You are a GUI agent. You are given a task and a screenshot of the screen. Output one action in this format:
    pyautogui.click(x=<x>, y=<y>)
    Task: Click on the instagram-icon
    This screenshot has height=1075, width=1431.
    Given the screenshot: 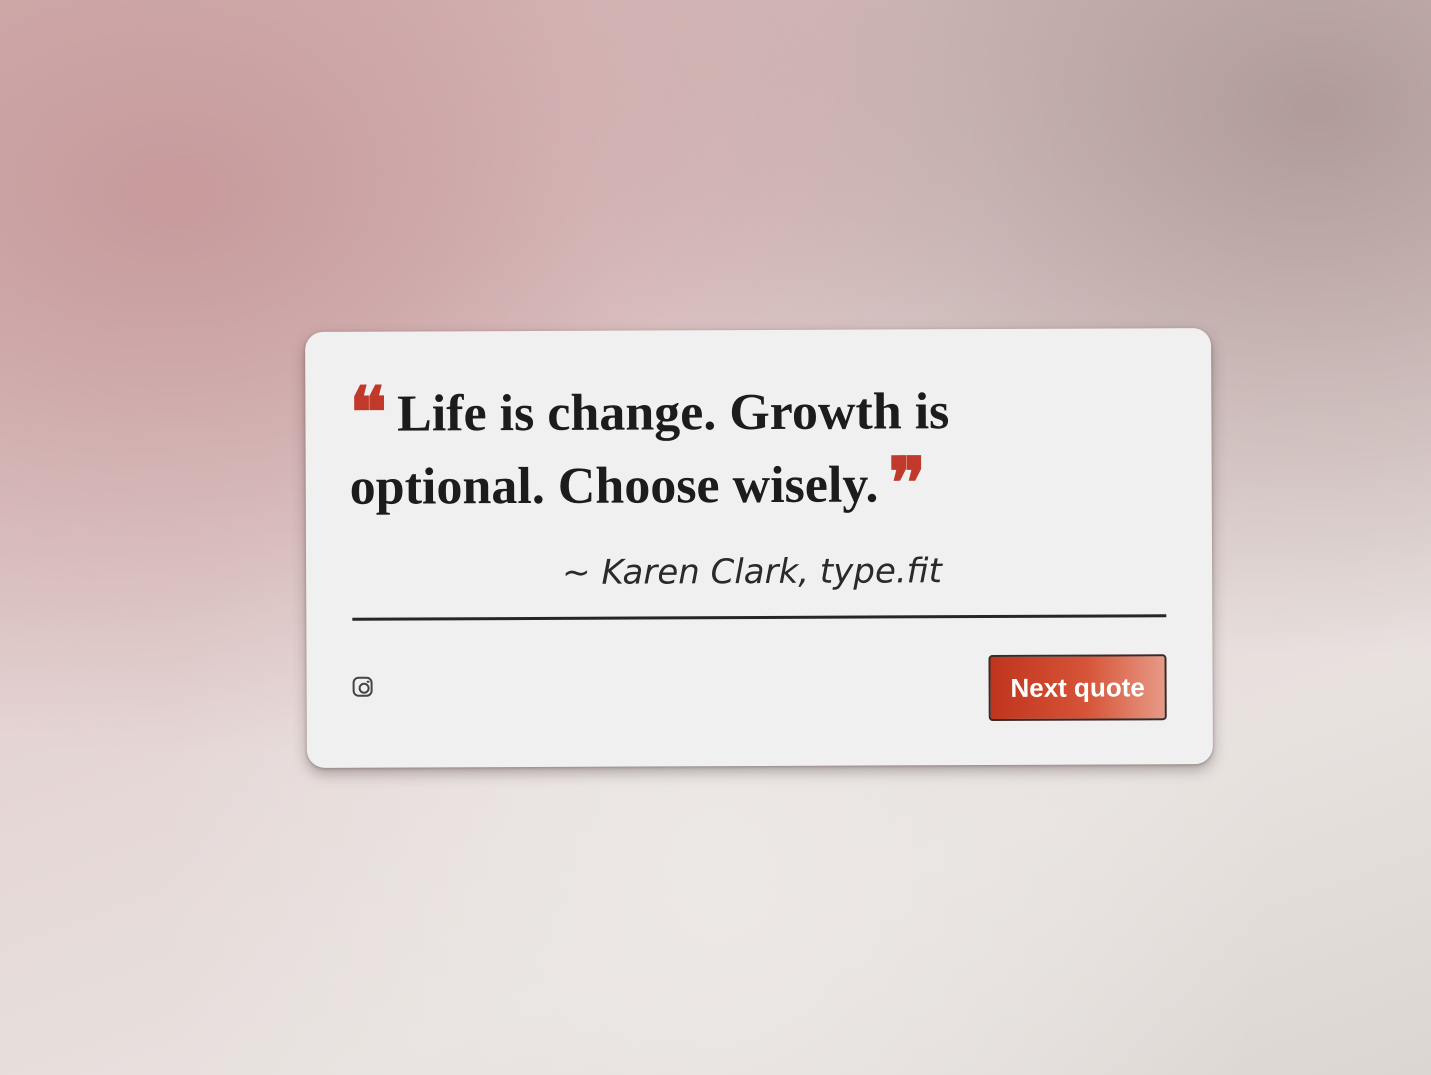 What is the action you would take?
    pyautogui.click(x=362, y=686)
    